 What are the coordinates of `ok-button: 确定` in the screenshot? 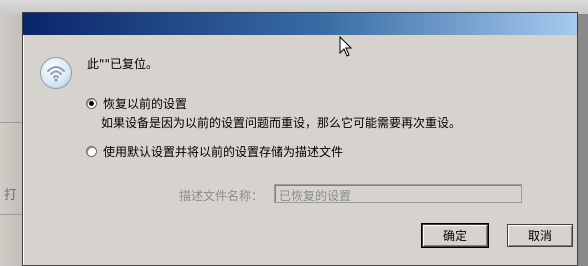 It's located at (455, 235).